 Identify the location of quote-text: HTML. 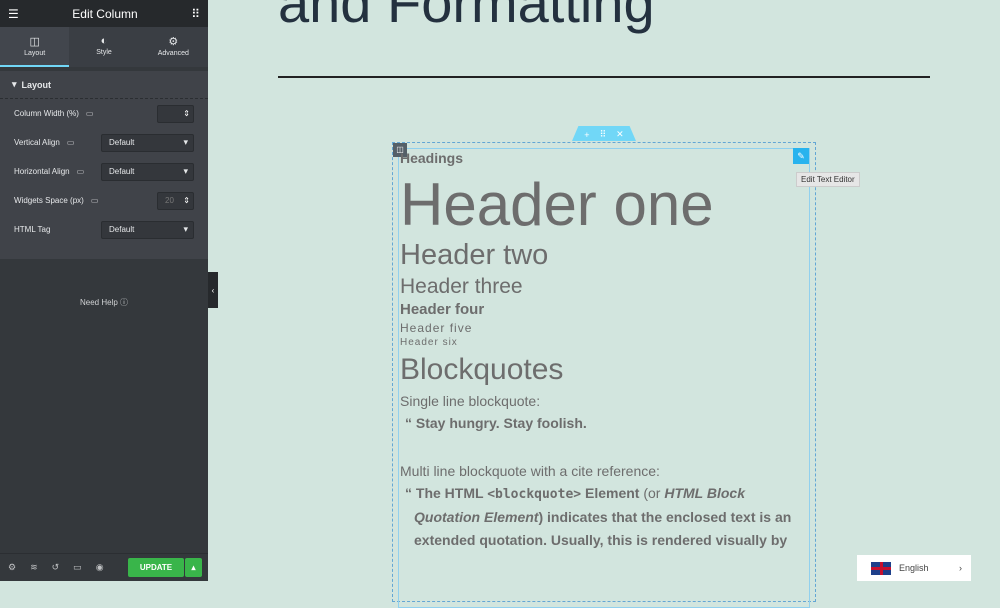
(466, 492).